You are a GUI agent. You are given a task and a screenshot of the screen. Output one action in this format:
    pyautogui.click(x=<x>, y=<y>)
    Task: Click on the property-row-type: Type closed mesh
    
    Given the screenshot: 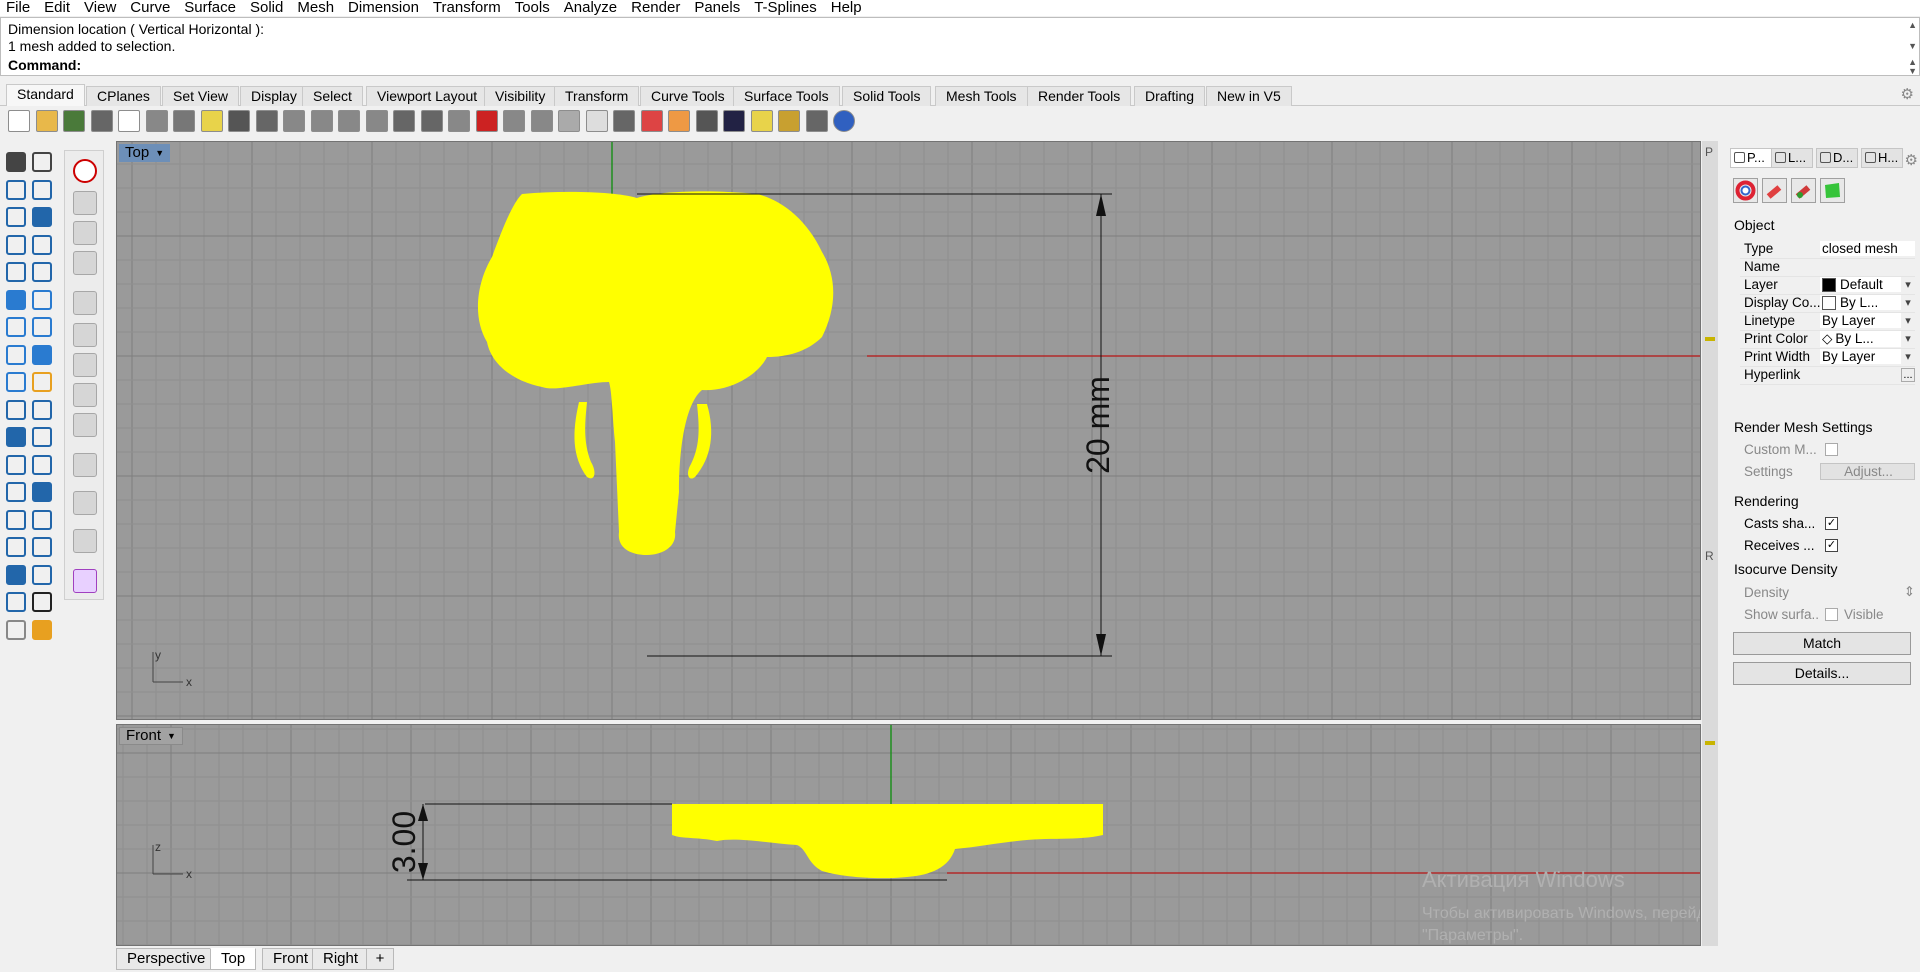 What is the action you would take?
    pyautogui.click(x=1827, y=249)
    